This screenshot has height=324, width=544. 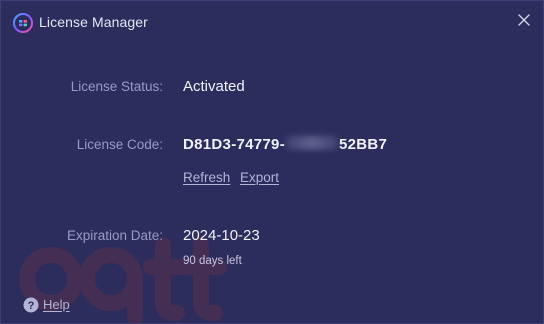 What do you see at coordinates (214, 86) in the screenshot?
I see `license-status-value: Activated` at bounding box center [214, 86].